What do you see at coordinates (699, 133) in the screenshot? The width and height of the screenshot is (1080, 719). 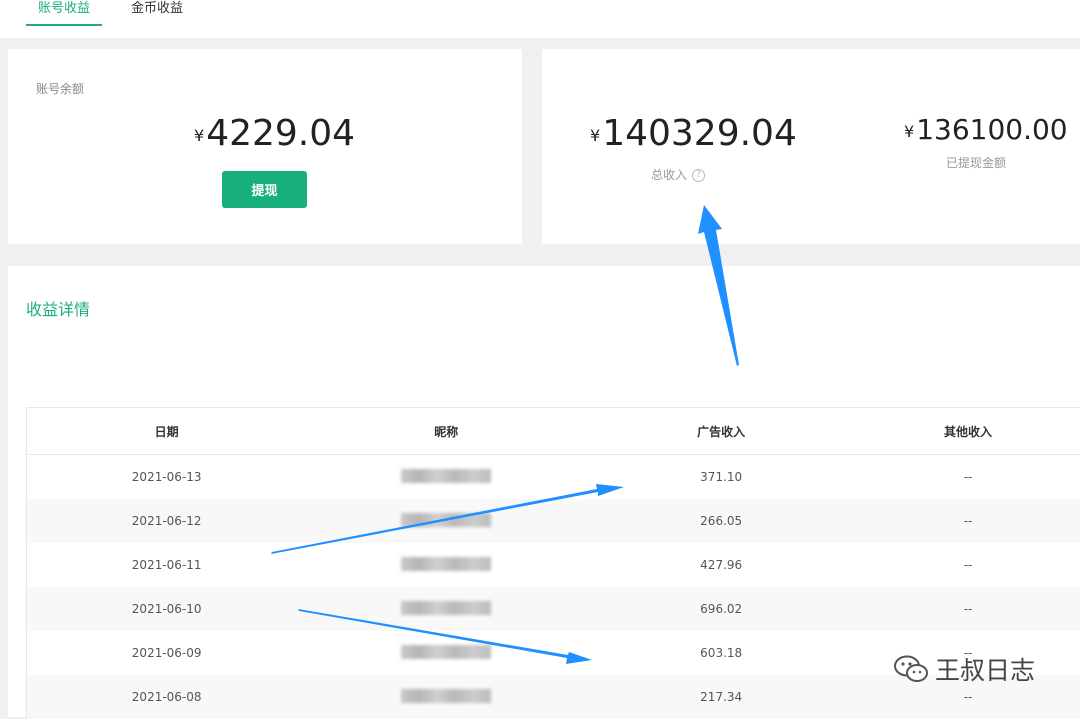 I see `total-income-value: 140329.04` at bounding box center [699, 133].